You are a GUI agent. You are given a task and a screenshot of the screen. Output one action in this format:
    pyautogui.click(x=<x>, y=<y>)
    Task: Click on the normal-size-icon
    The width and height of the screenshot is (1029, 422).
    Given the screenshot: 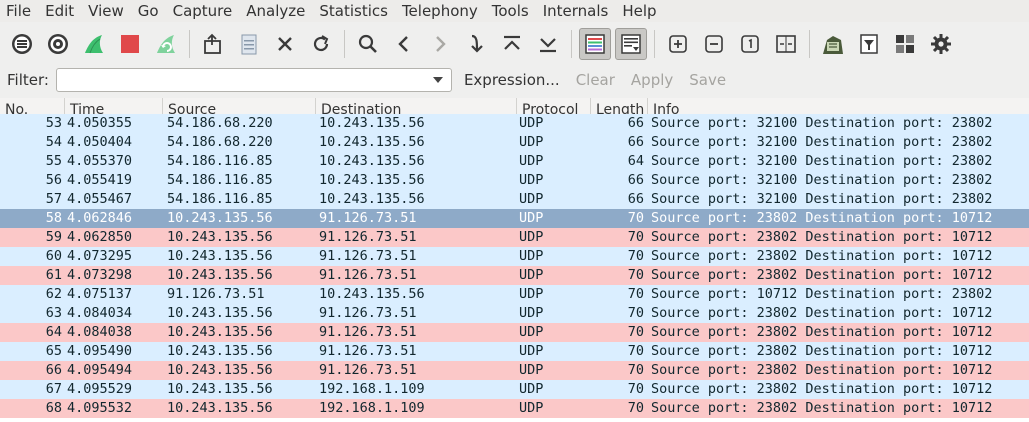 What is the action you would take?
    pyautogui.click(x=750, y=44)
    